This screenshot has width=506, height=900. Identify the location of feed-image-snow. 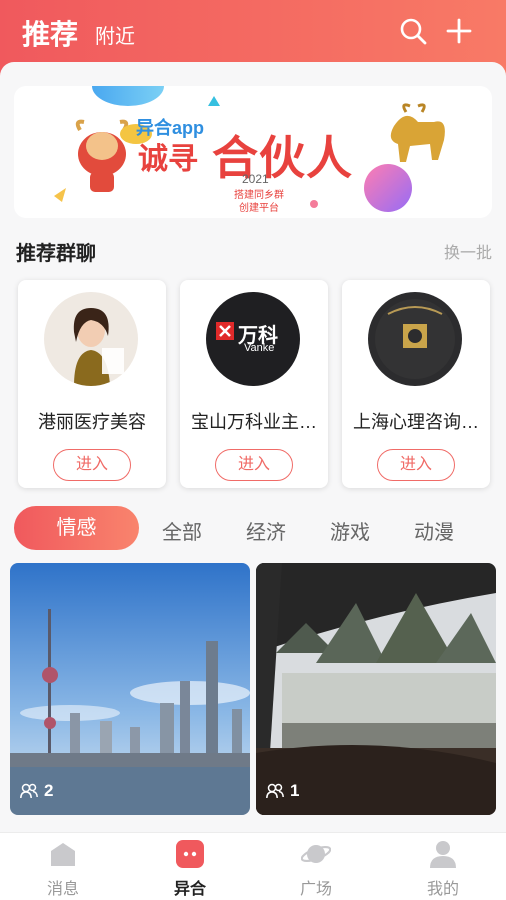
(376, 689).